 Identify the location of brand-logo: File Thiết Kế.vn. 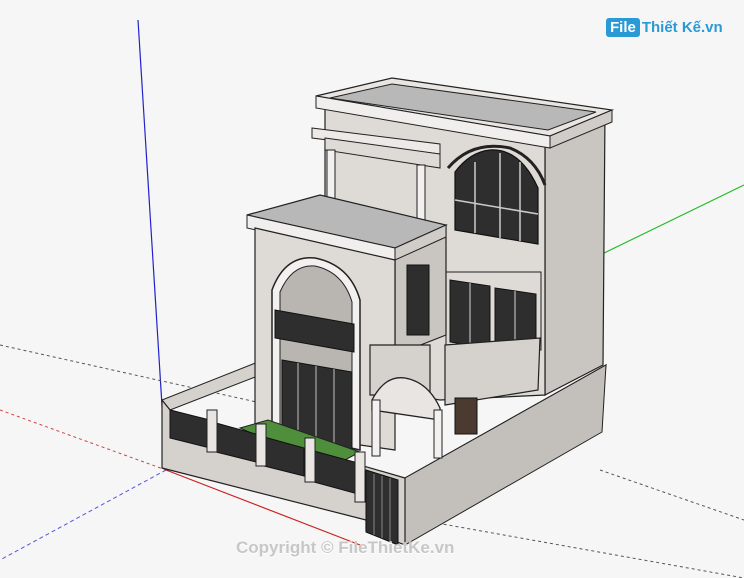
(664, 27).